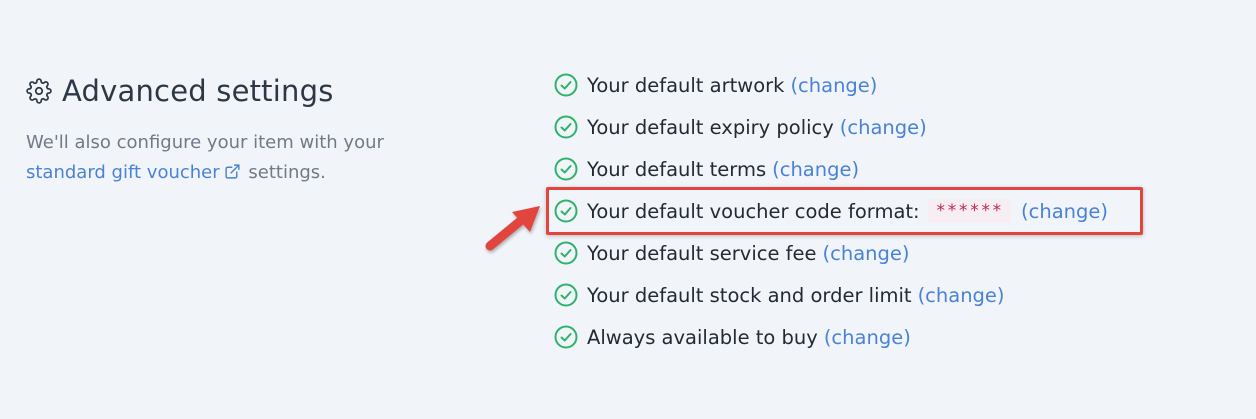 Image resolution: width=1256 pixels, height=419 pixels. Describe the element at coordinates (969, 211) in the screenshot. I see `voucher-code-format: ******` at that location.